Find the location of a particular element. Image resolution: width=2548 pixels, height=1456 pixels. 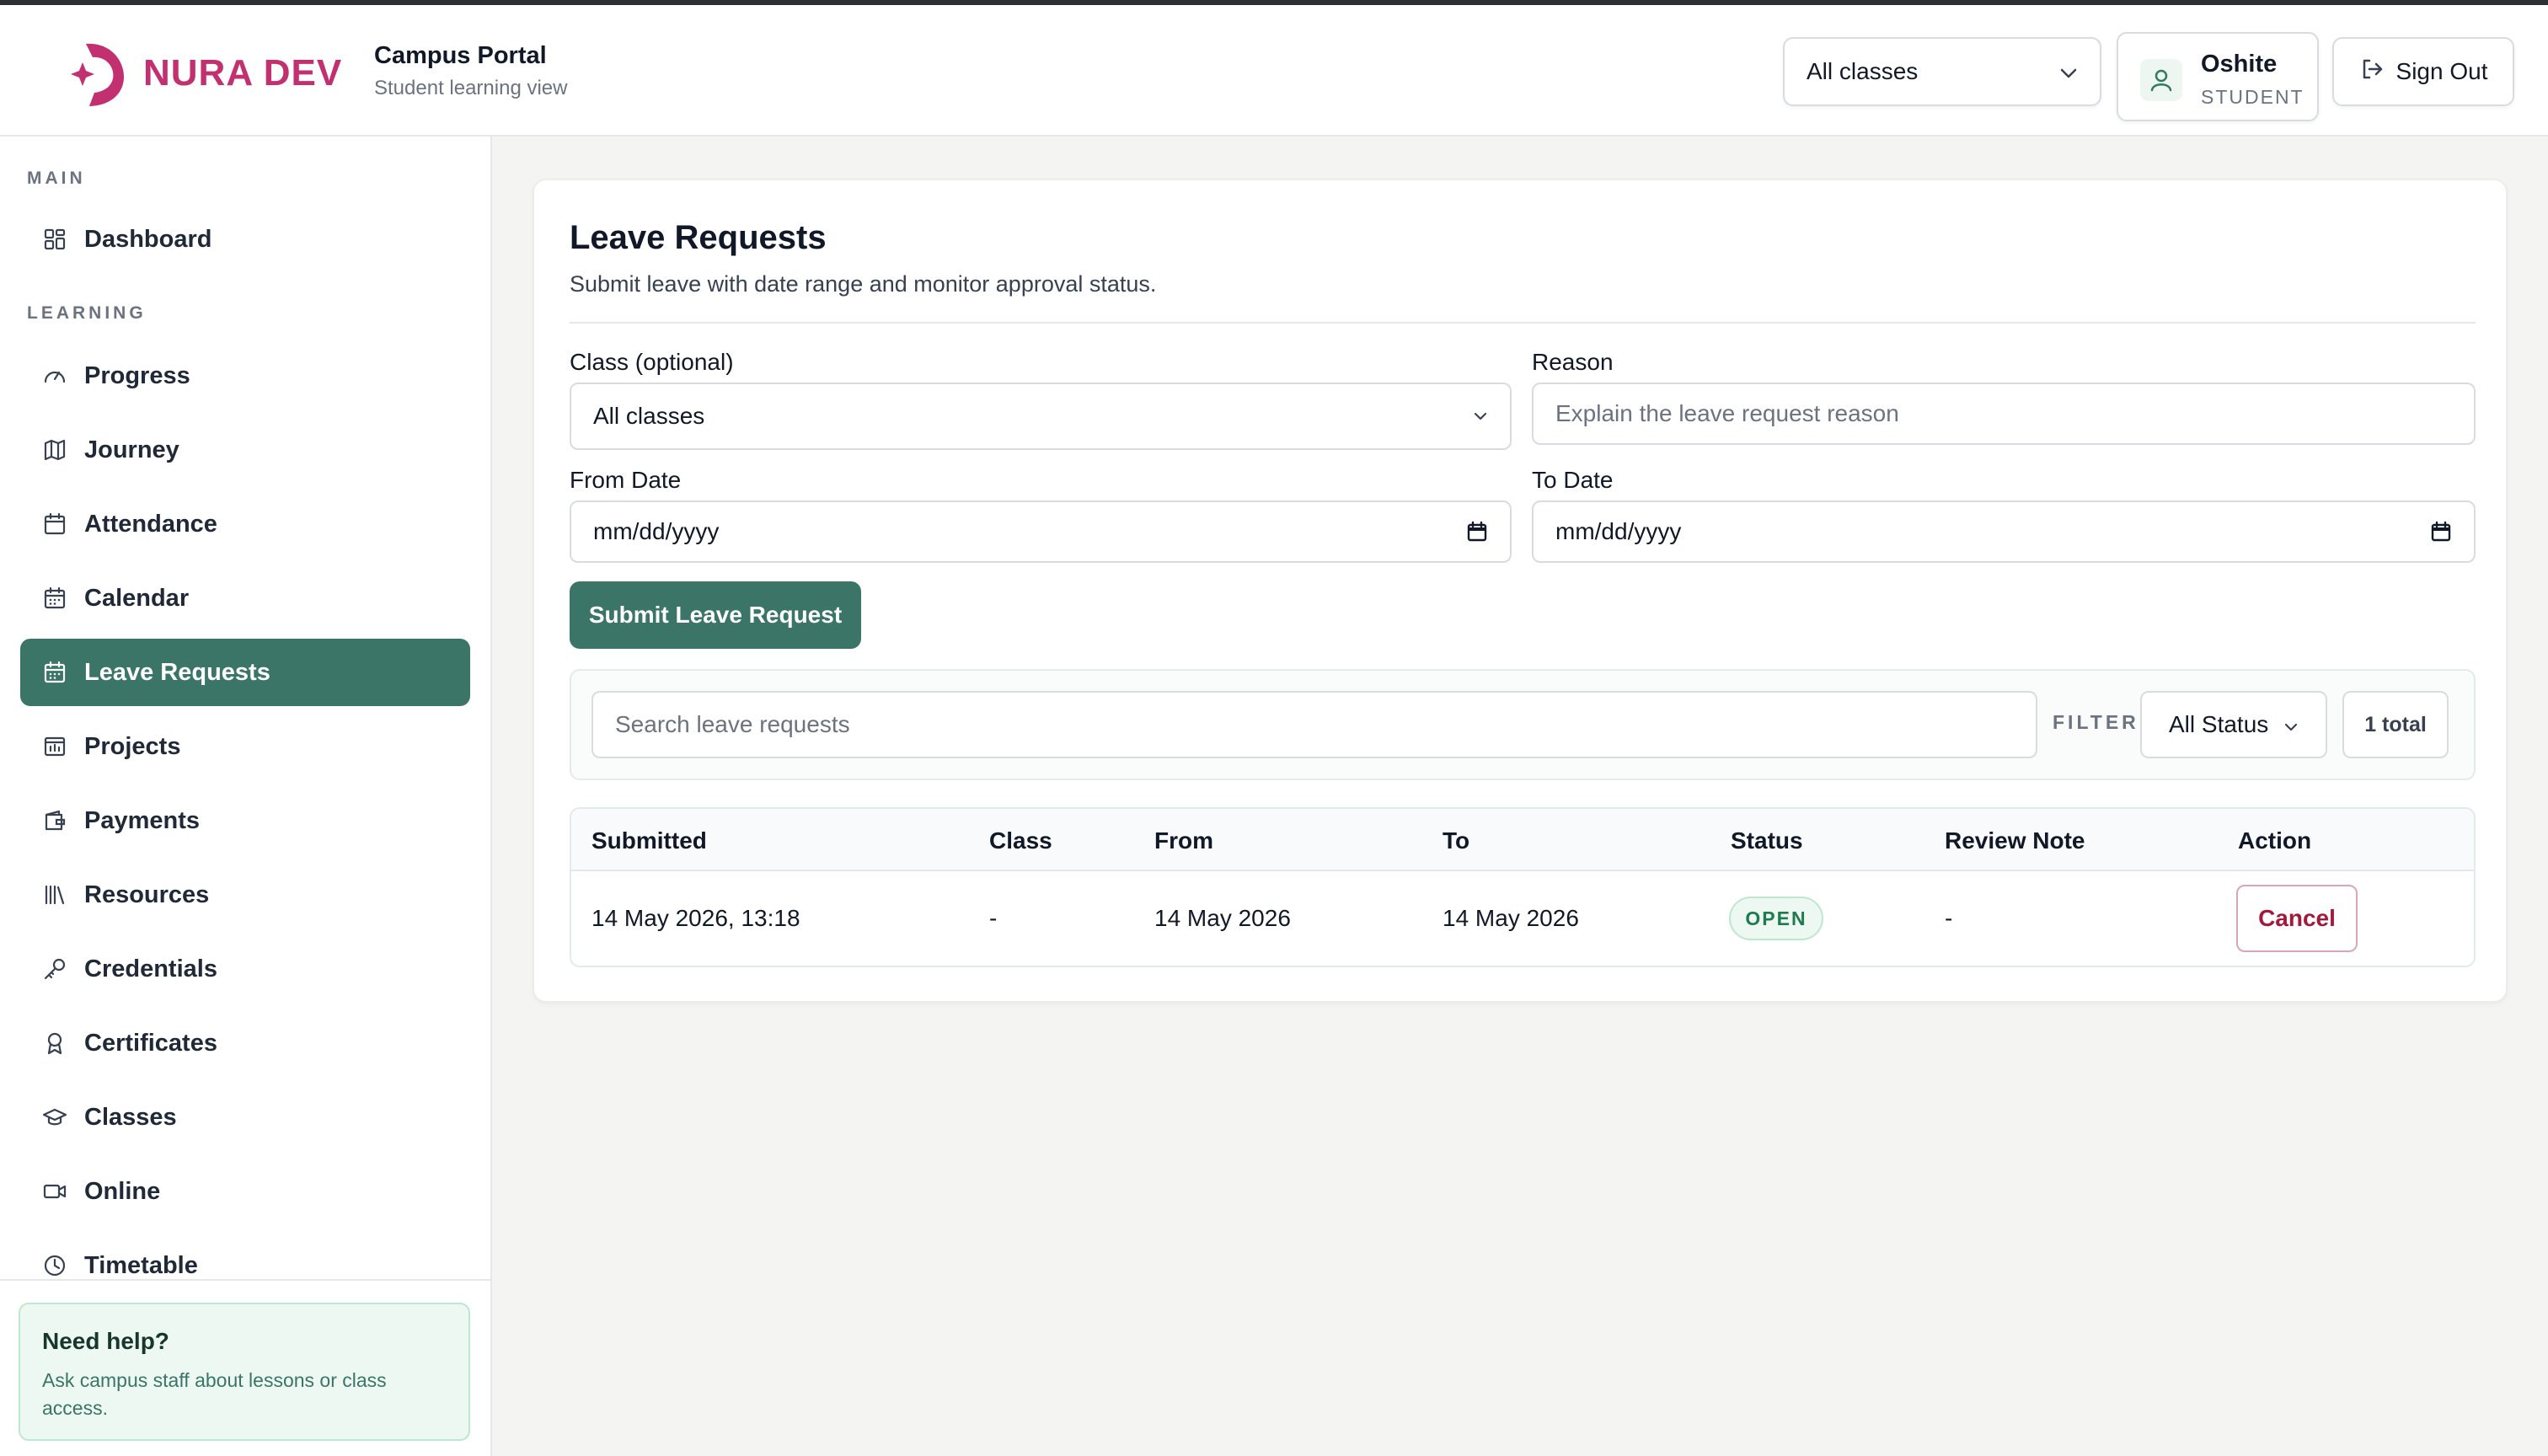

status-filter-select: All Status is located at coordinates (2233, 724).